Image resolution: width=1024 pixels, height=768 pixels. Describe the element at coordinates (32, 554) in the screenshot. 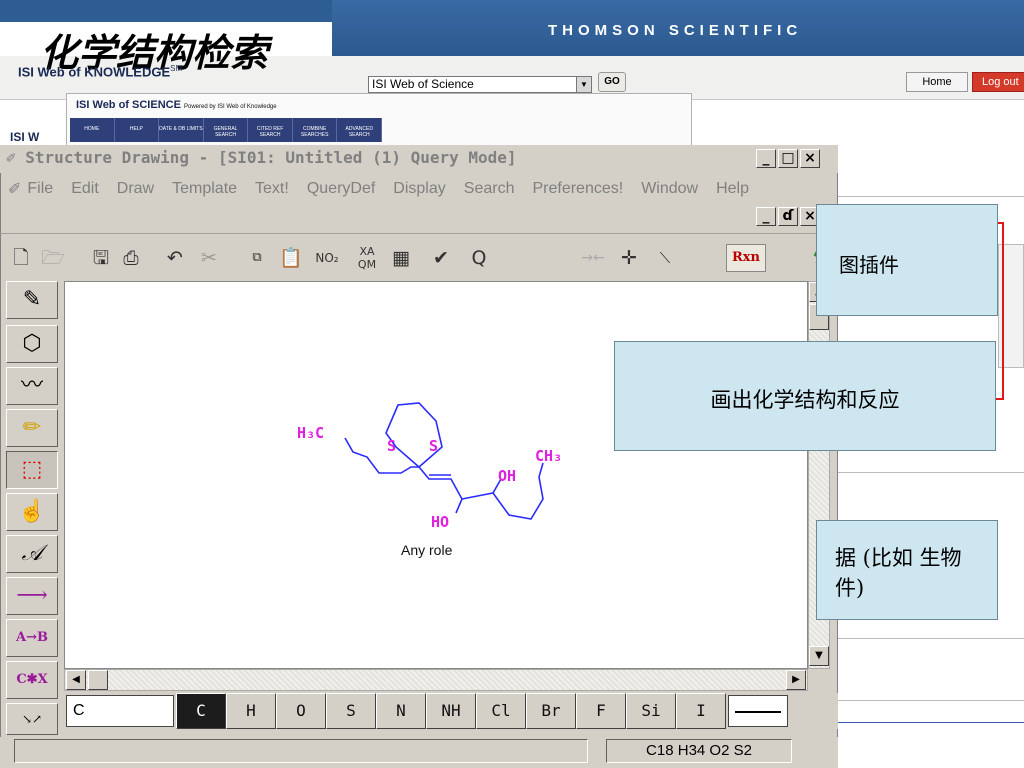

I see `text-tool-icon: 𝒜` at that location.